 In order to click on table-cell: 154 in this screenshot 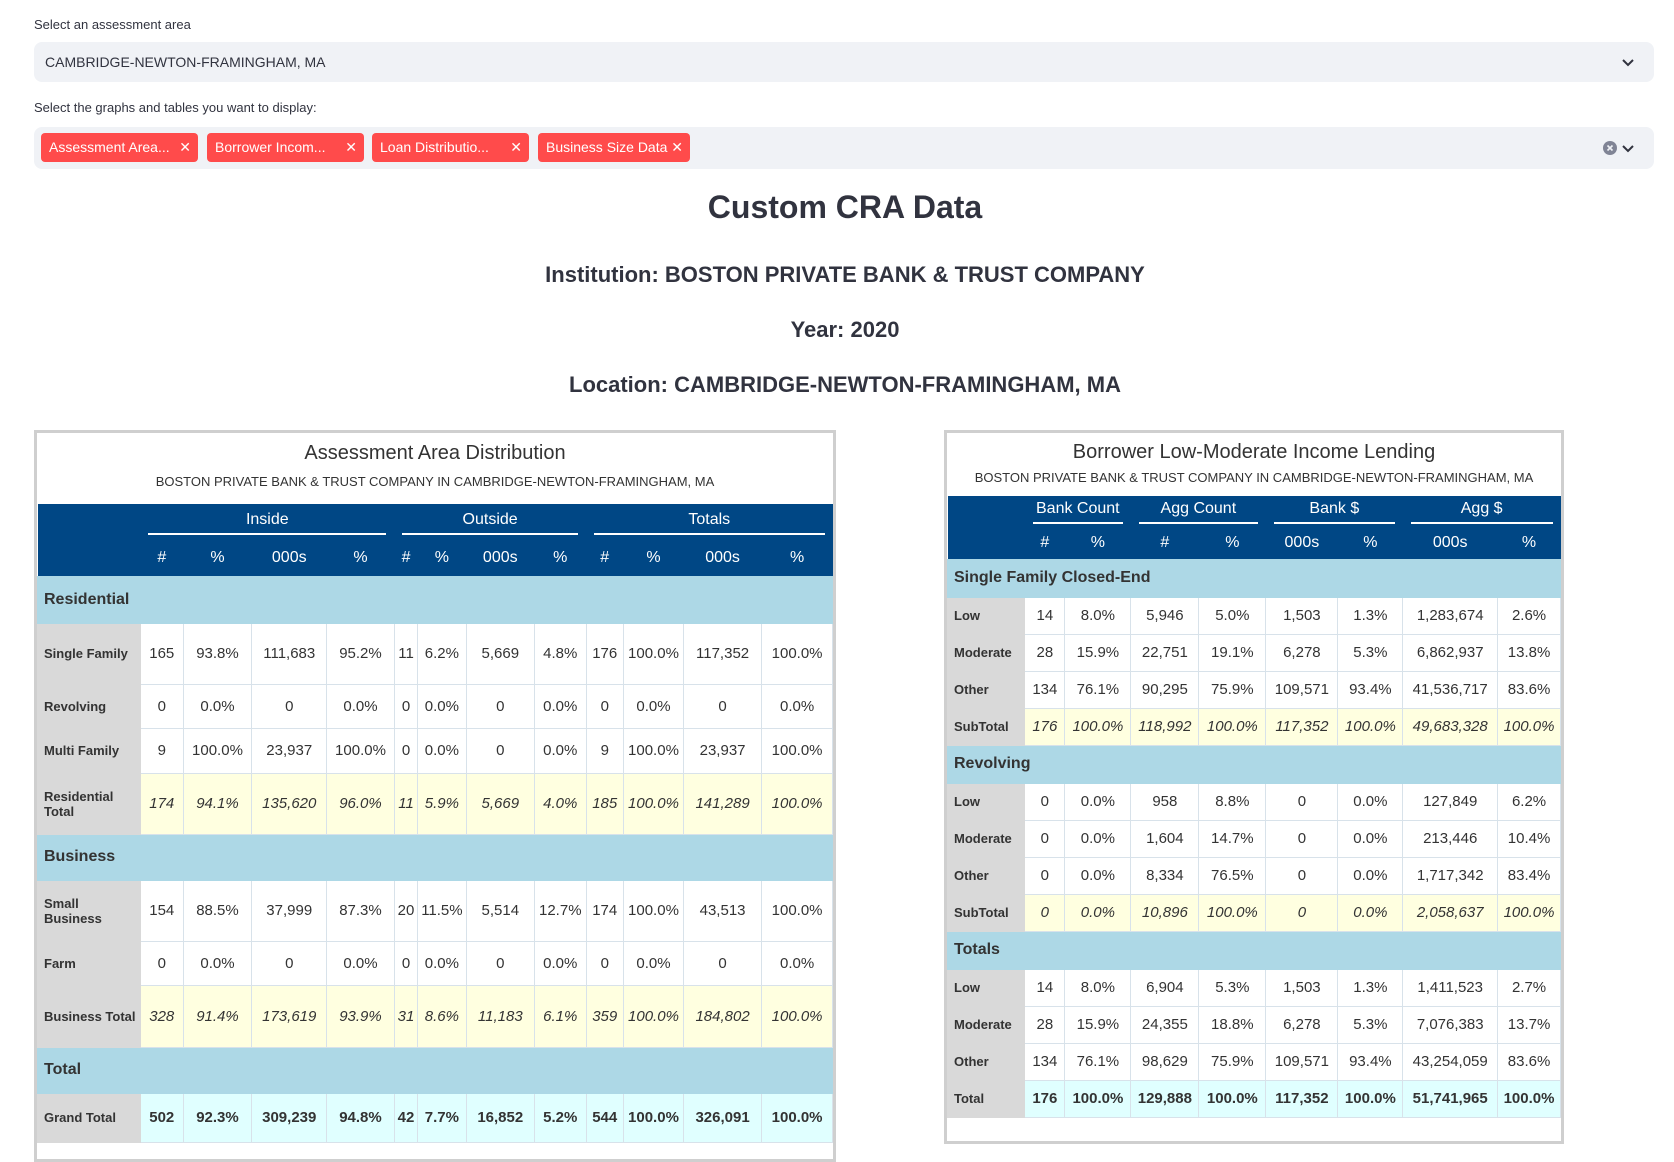, I will do `click(161, 910)`.